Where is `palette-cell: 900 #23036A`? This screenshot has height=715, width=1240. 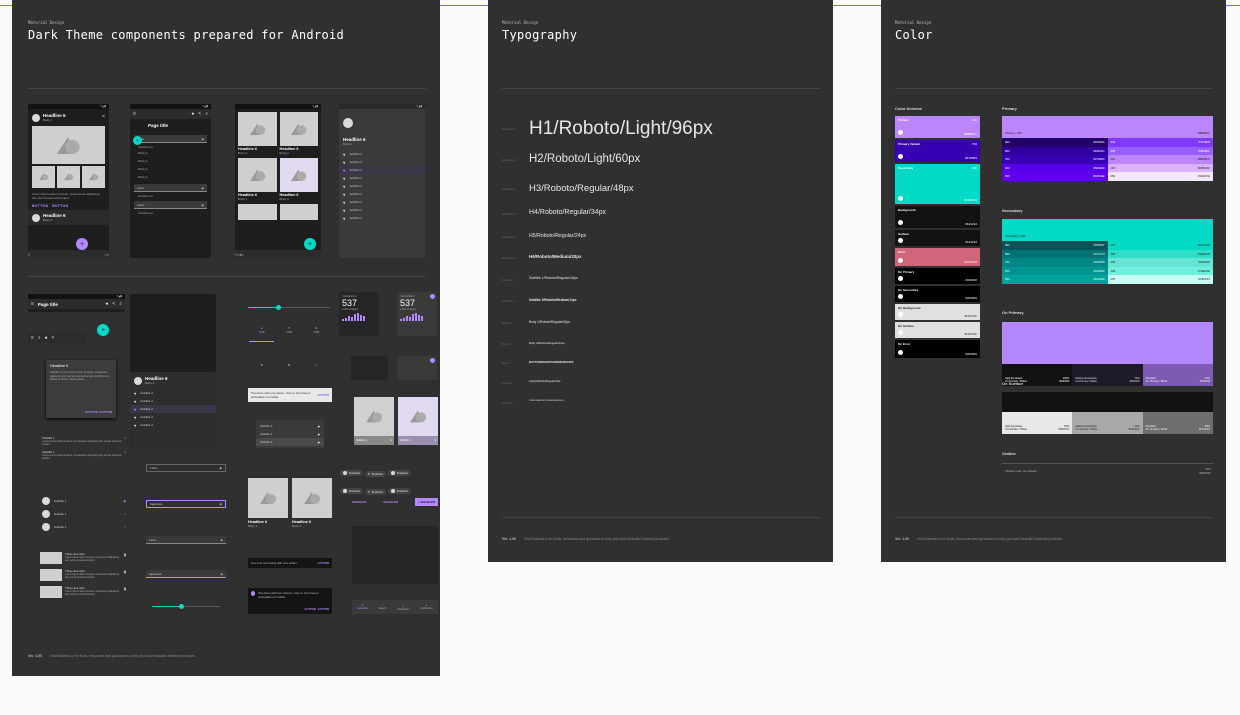
palette-cell: 900 #23036A is located at coordinates (1055, 142).